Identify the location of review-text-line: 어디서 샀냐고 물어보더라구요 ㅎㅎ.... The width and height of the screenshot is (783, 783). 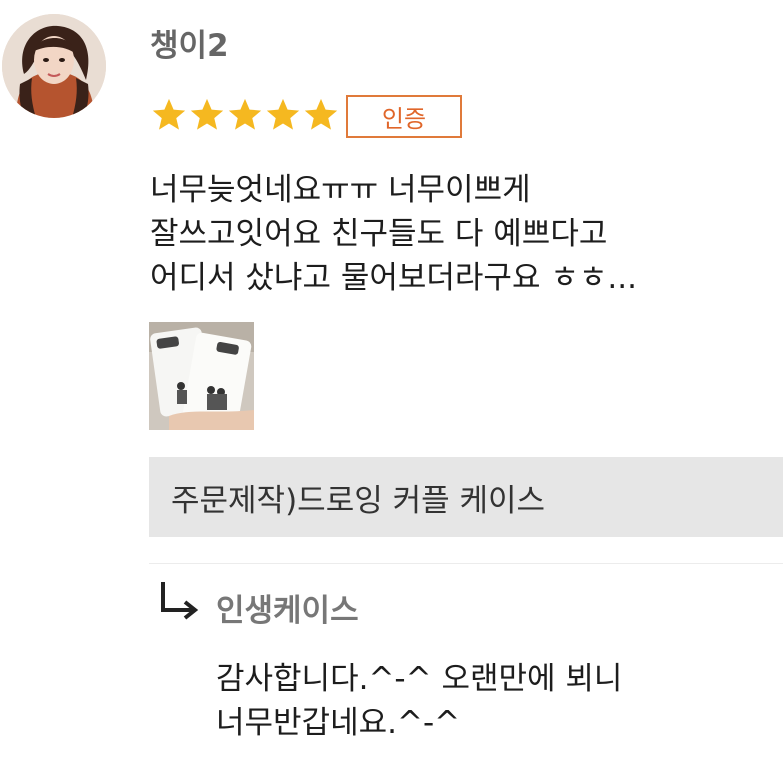
(393, 278).